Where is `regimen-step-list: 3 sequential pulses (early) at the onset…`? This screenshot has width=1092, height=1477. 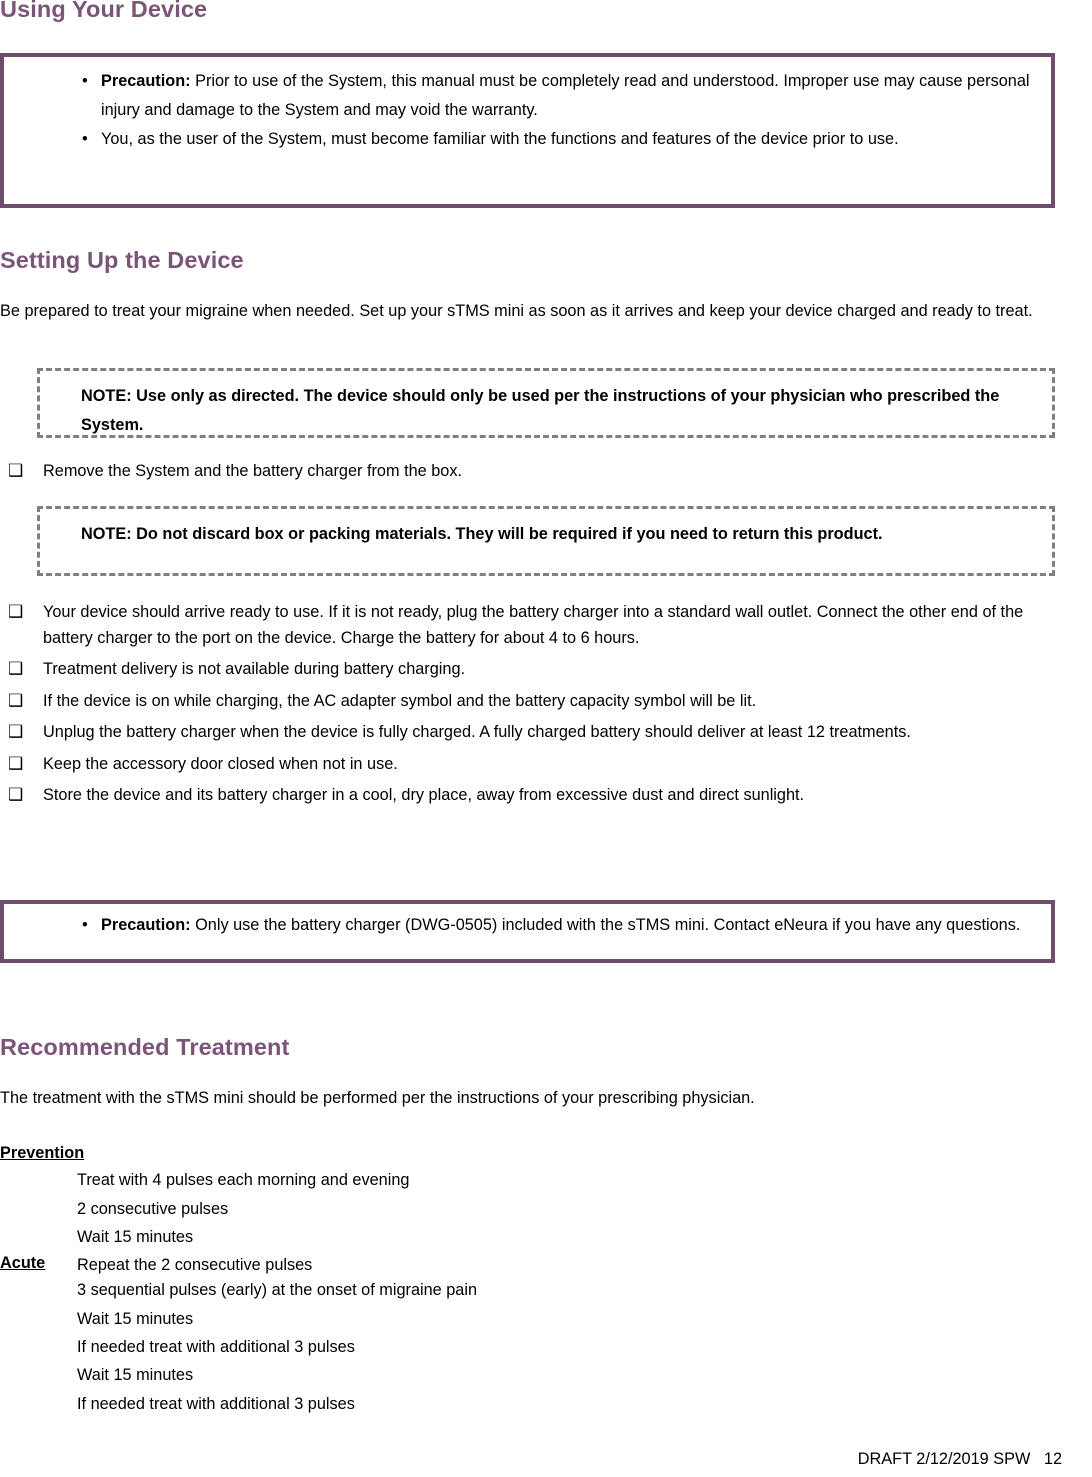
regimen-step-list: 3 sequential pulses (early) at the onset… is located at coordinates (400, 1347).